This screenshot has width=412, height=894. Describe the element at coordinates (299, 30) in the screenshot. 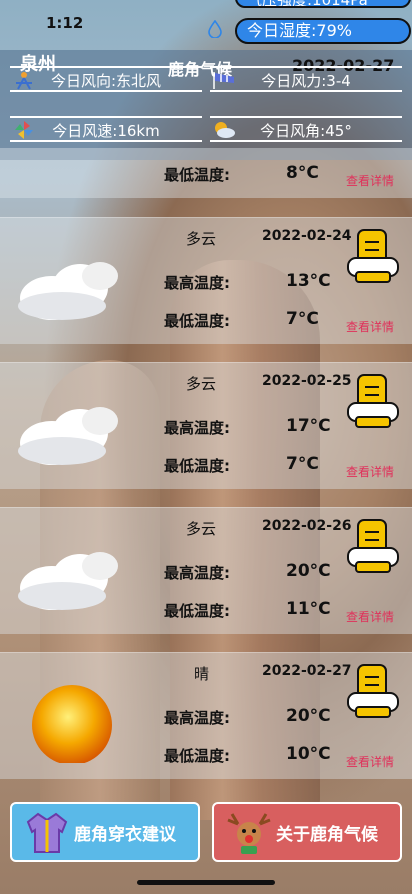

I see `humidity-text: 今日湿度:79%` at that location.